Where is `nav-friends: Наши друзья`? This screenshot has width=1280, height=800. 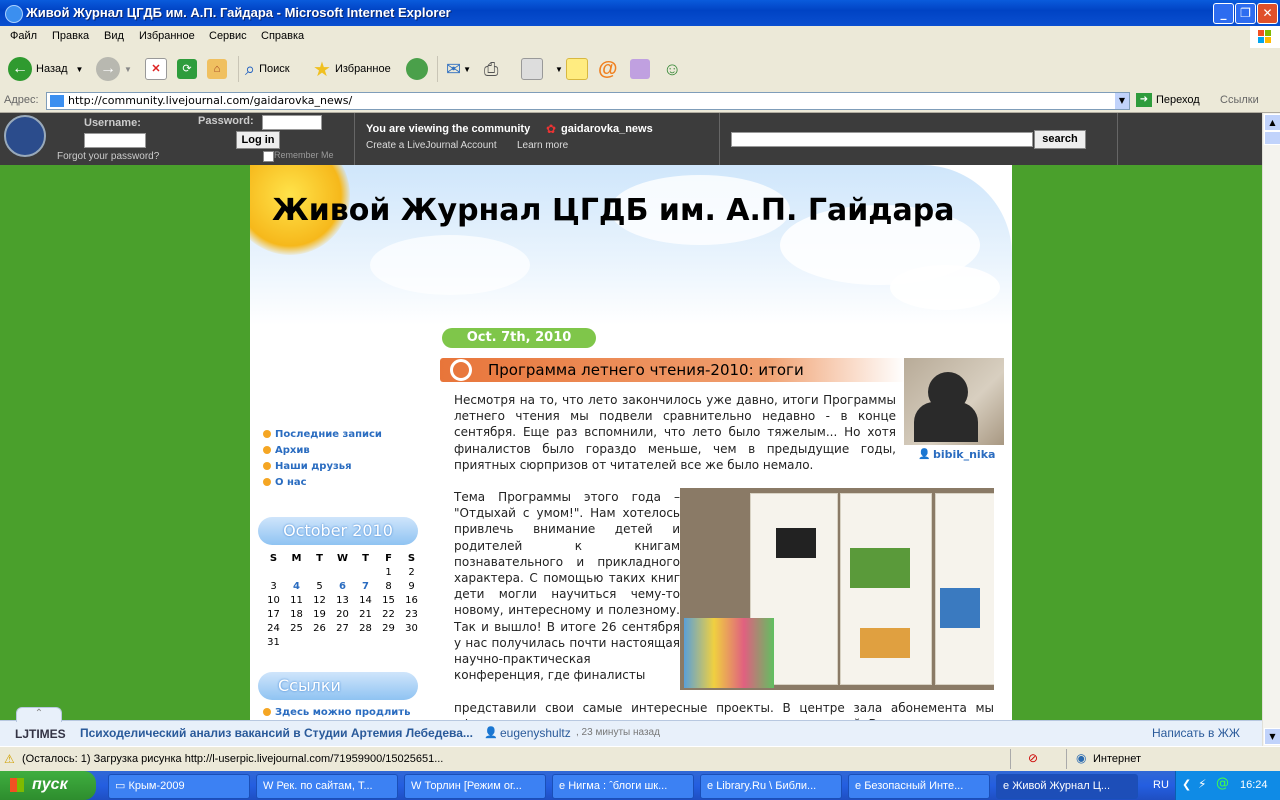
nav-friends: Наши друзья is located at coordinates (322, 466).